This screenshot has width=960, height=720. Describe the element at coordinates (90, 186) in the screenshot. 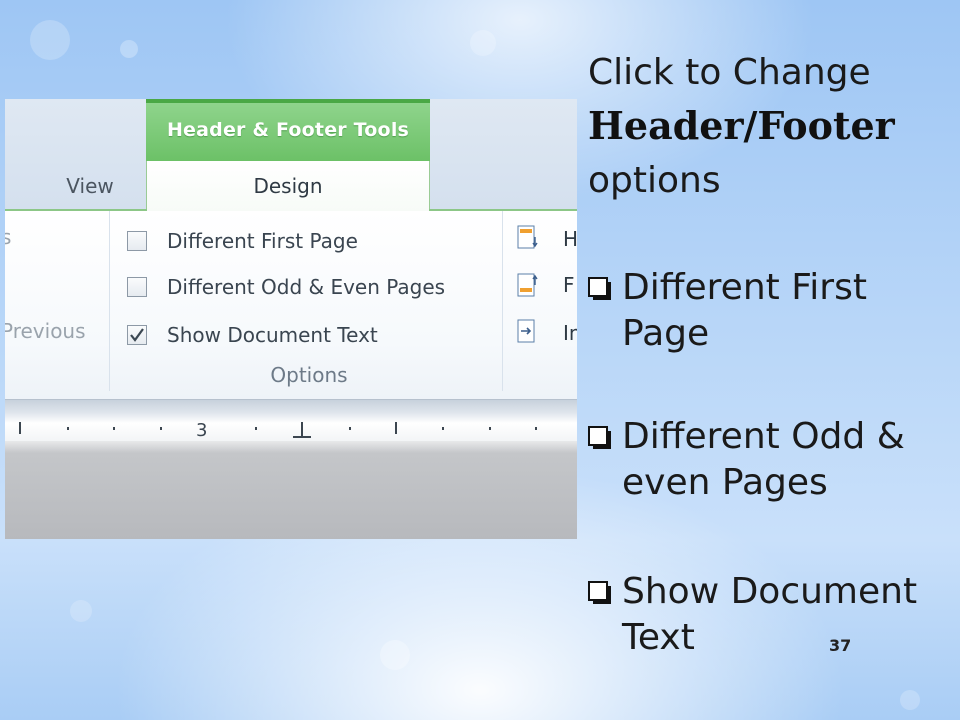

I see `tab-view: View` at that location.